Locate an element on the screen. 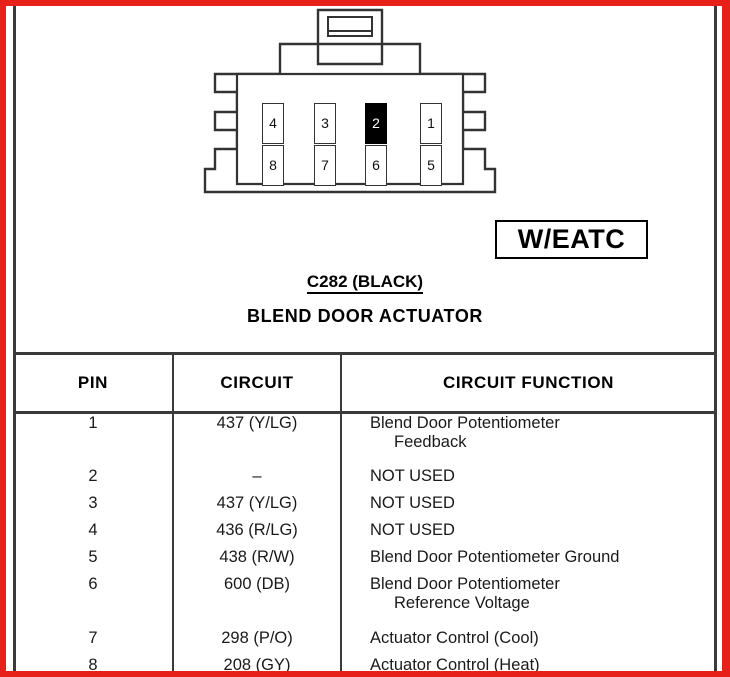 The image size is (730, 677). pin-cell-8: 8 is located at coordinates (273, 165).